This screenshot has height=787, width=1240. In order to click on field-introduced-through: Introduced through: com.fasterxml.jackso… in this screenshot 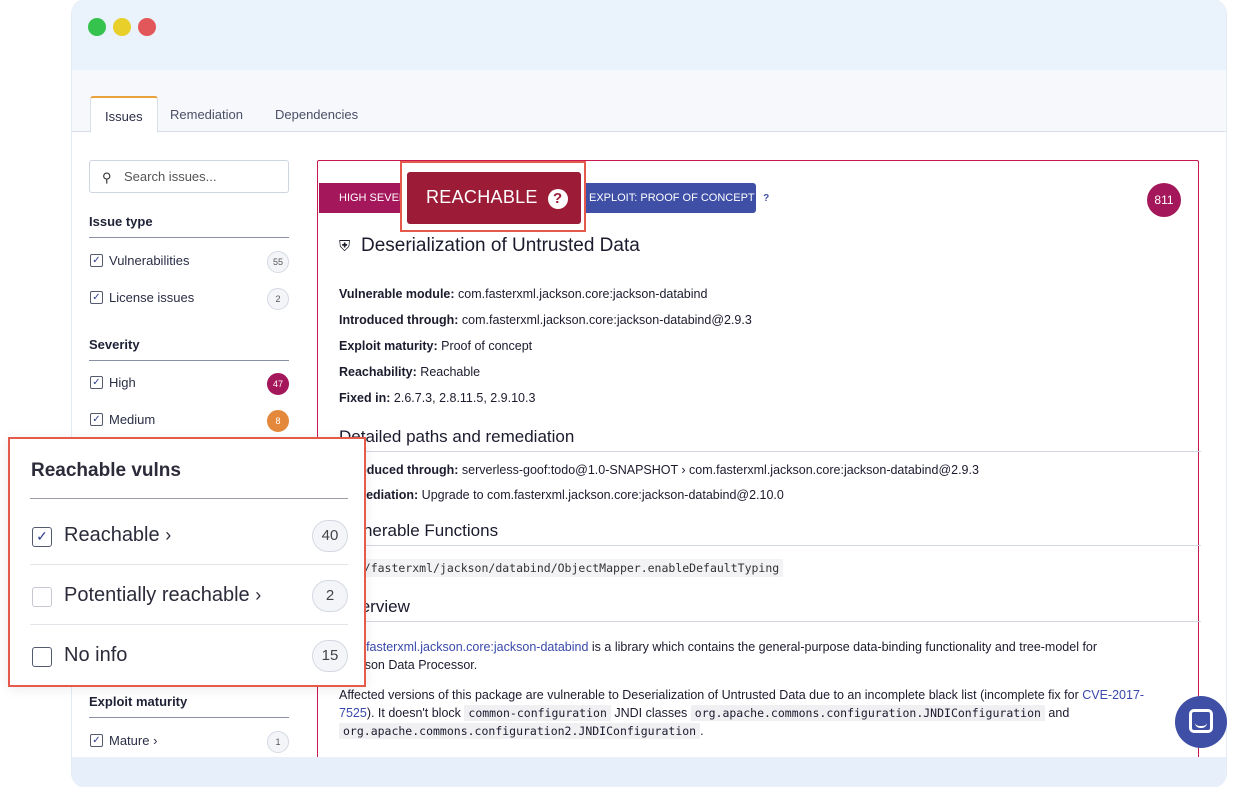, I will do `click(545, 320)`.